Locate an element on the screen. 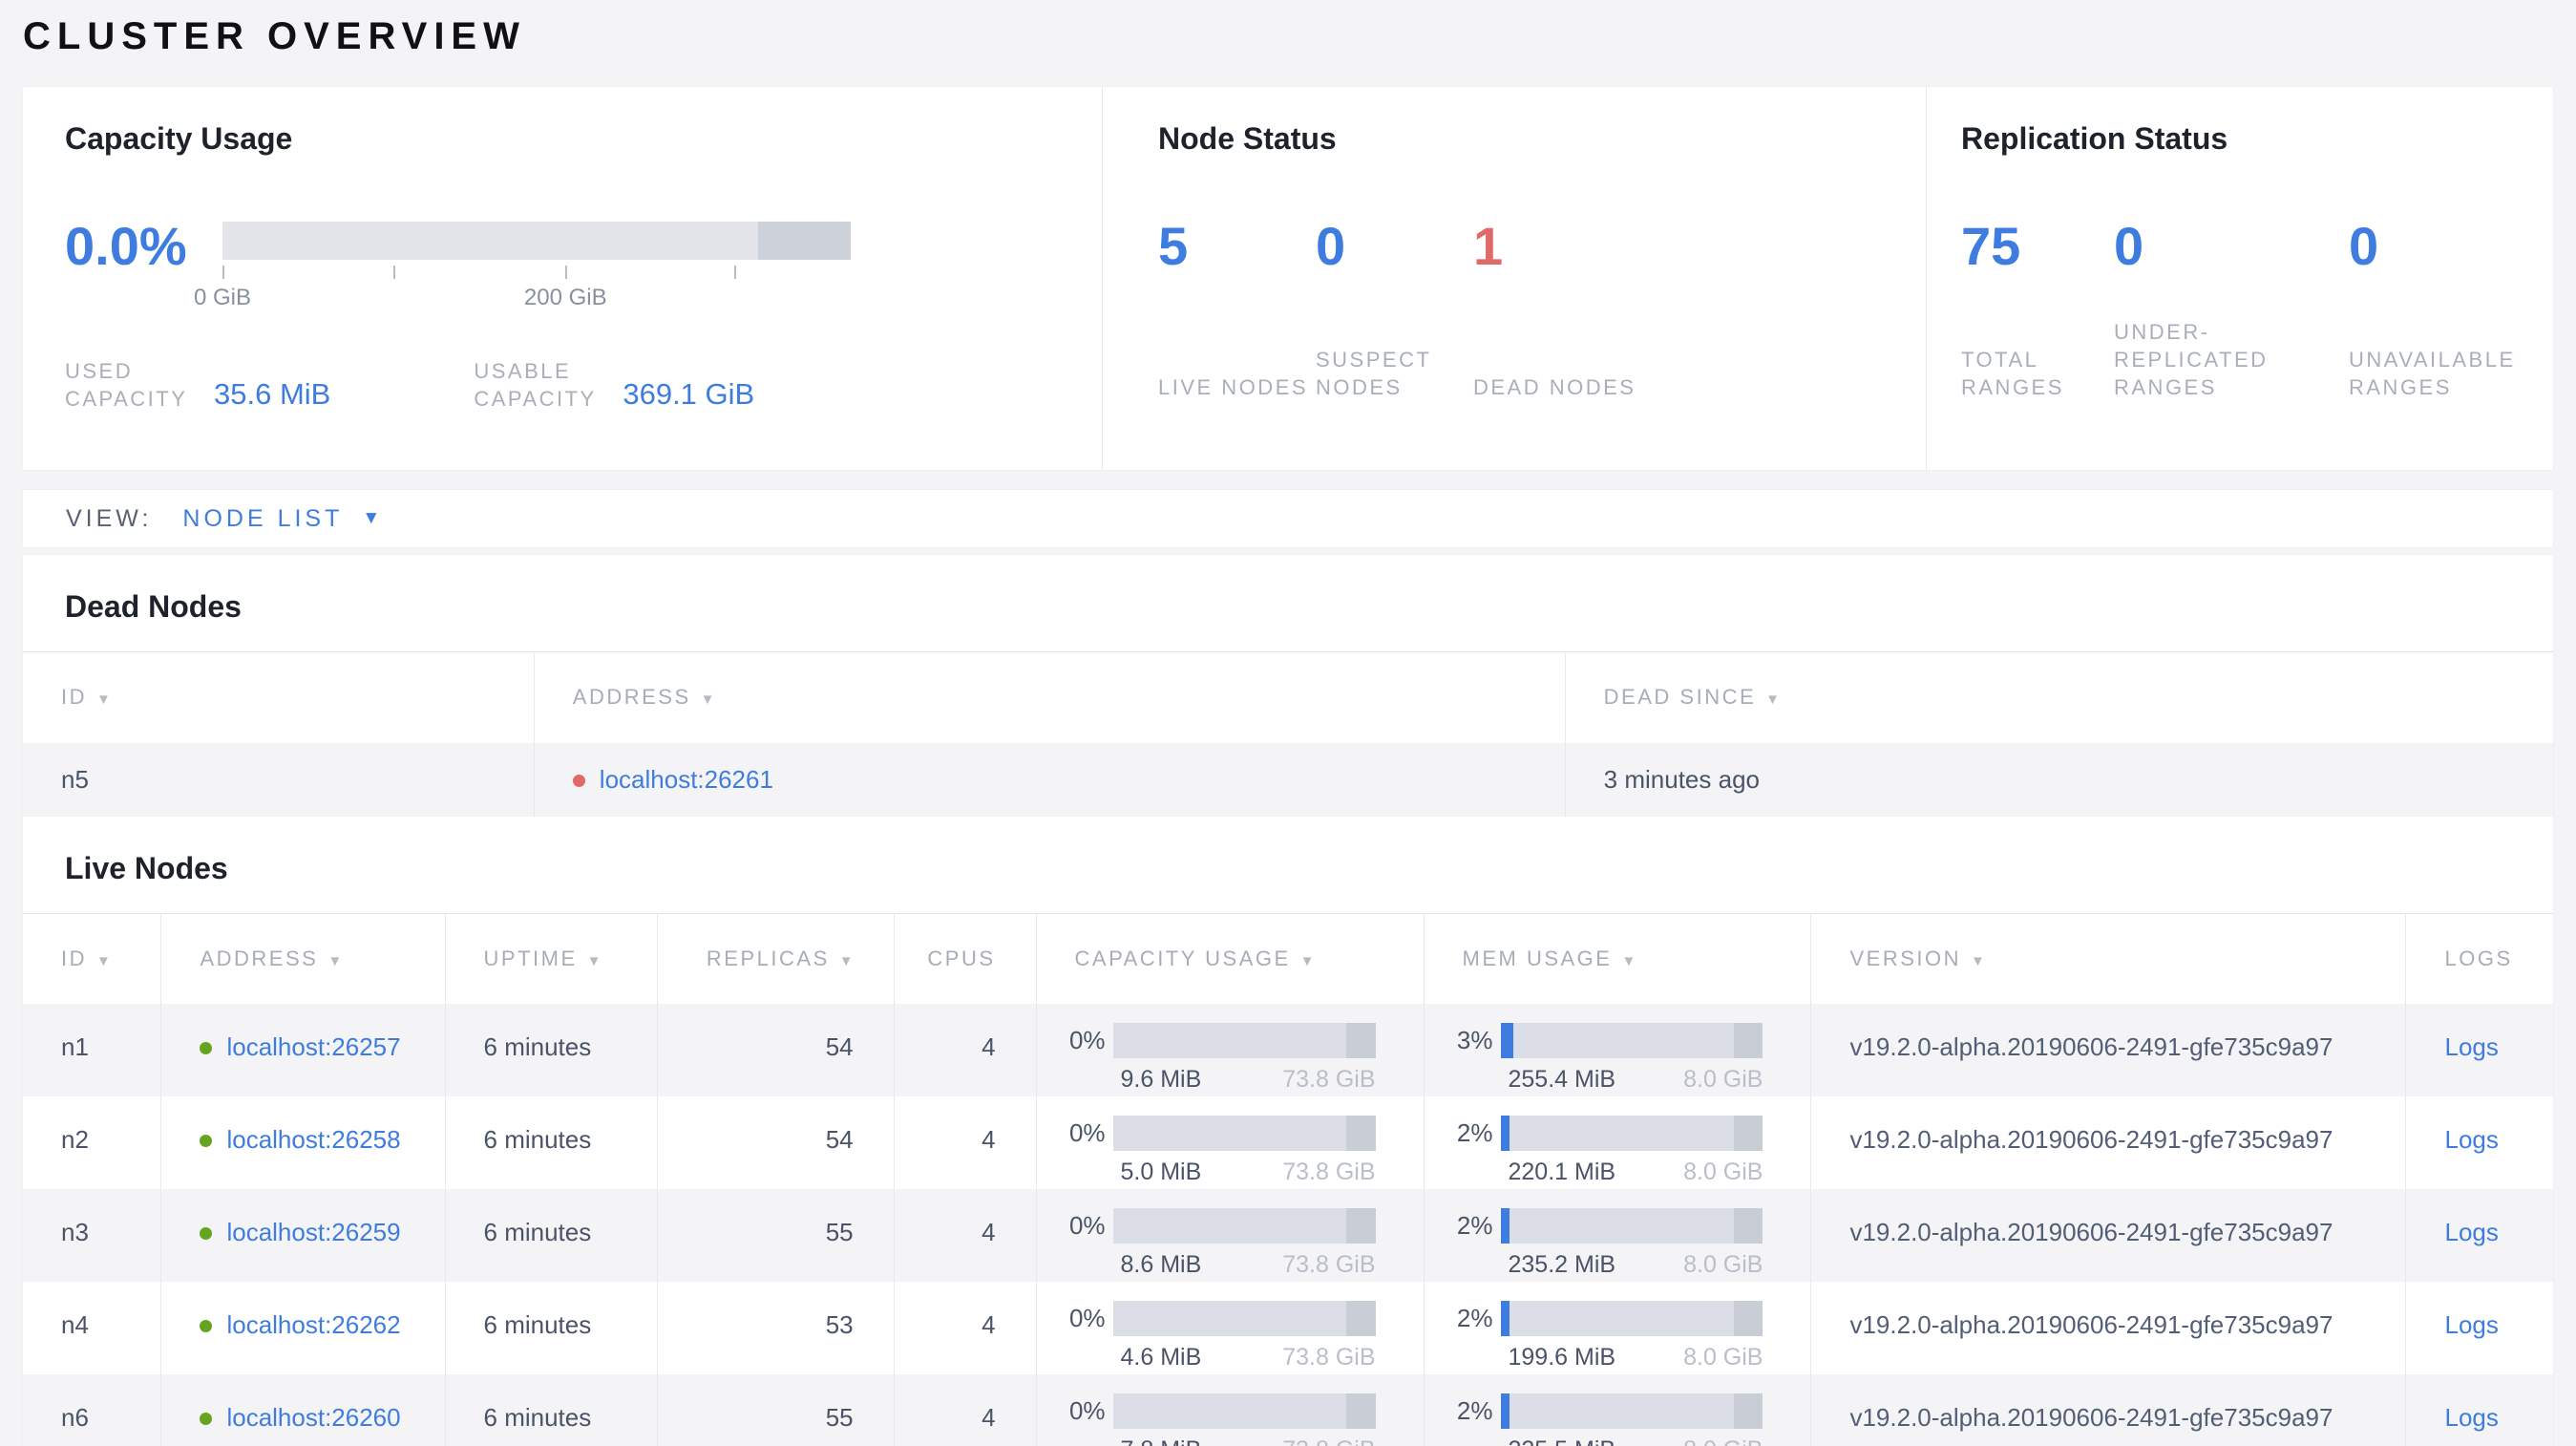 Image resolution: width=2576 pixels, height=1446 pixels. live-col-logs: LOGS is located at coordinates (2479, 958).